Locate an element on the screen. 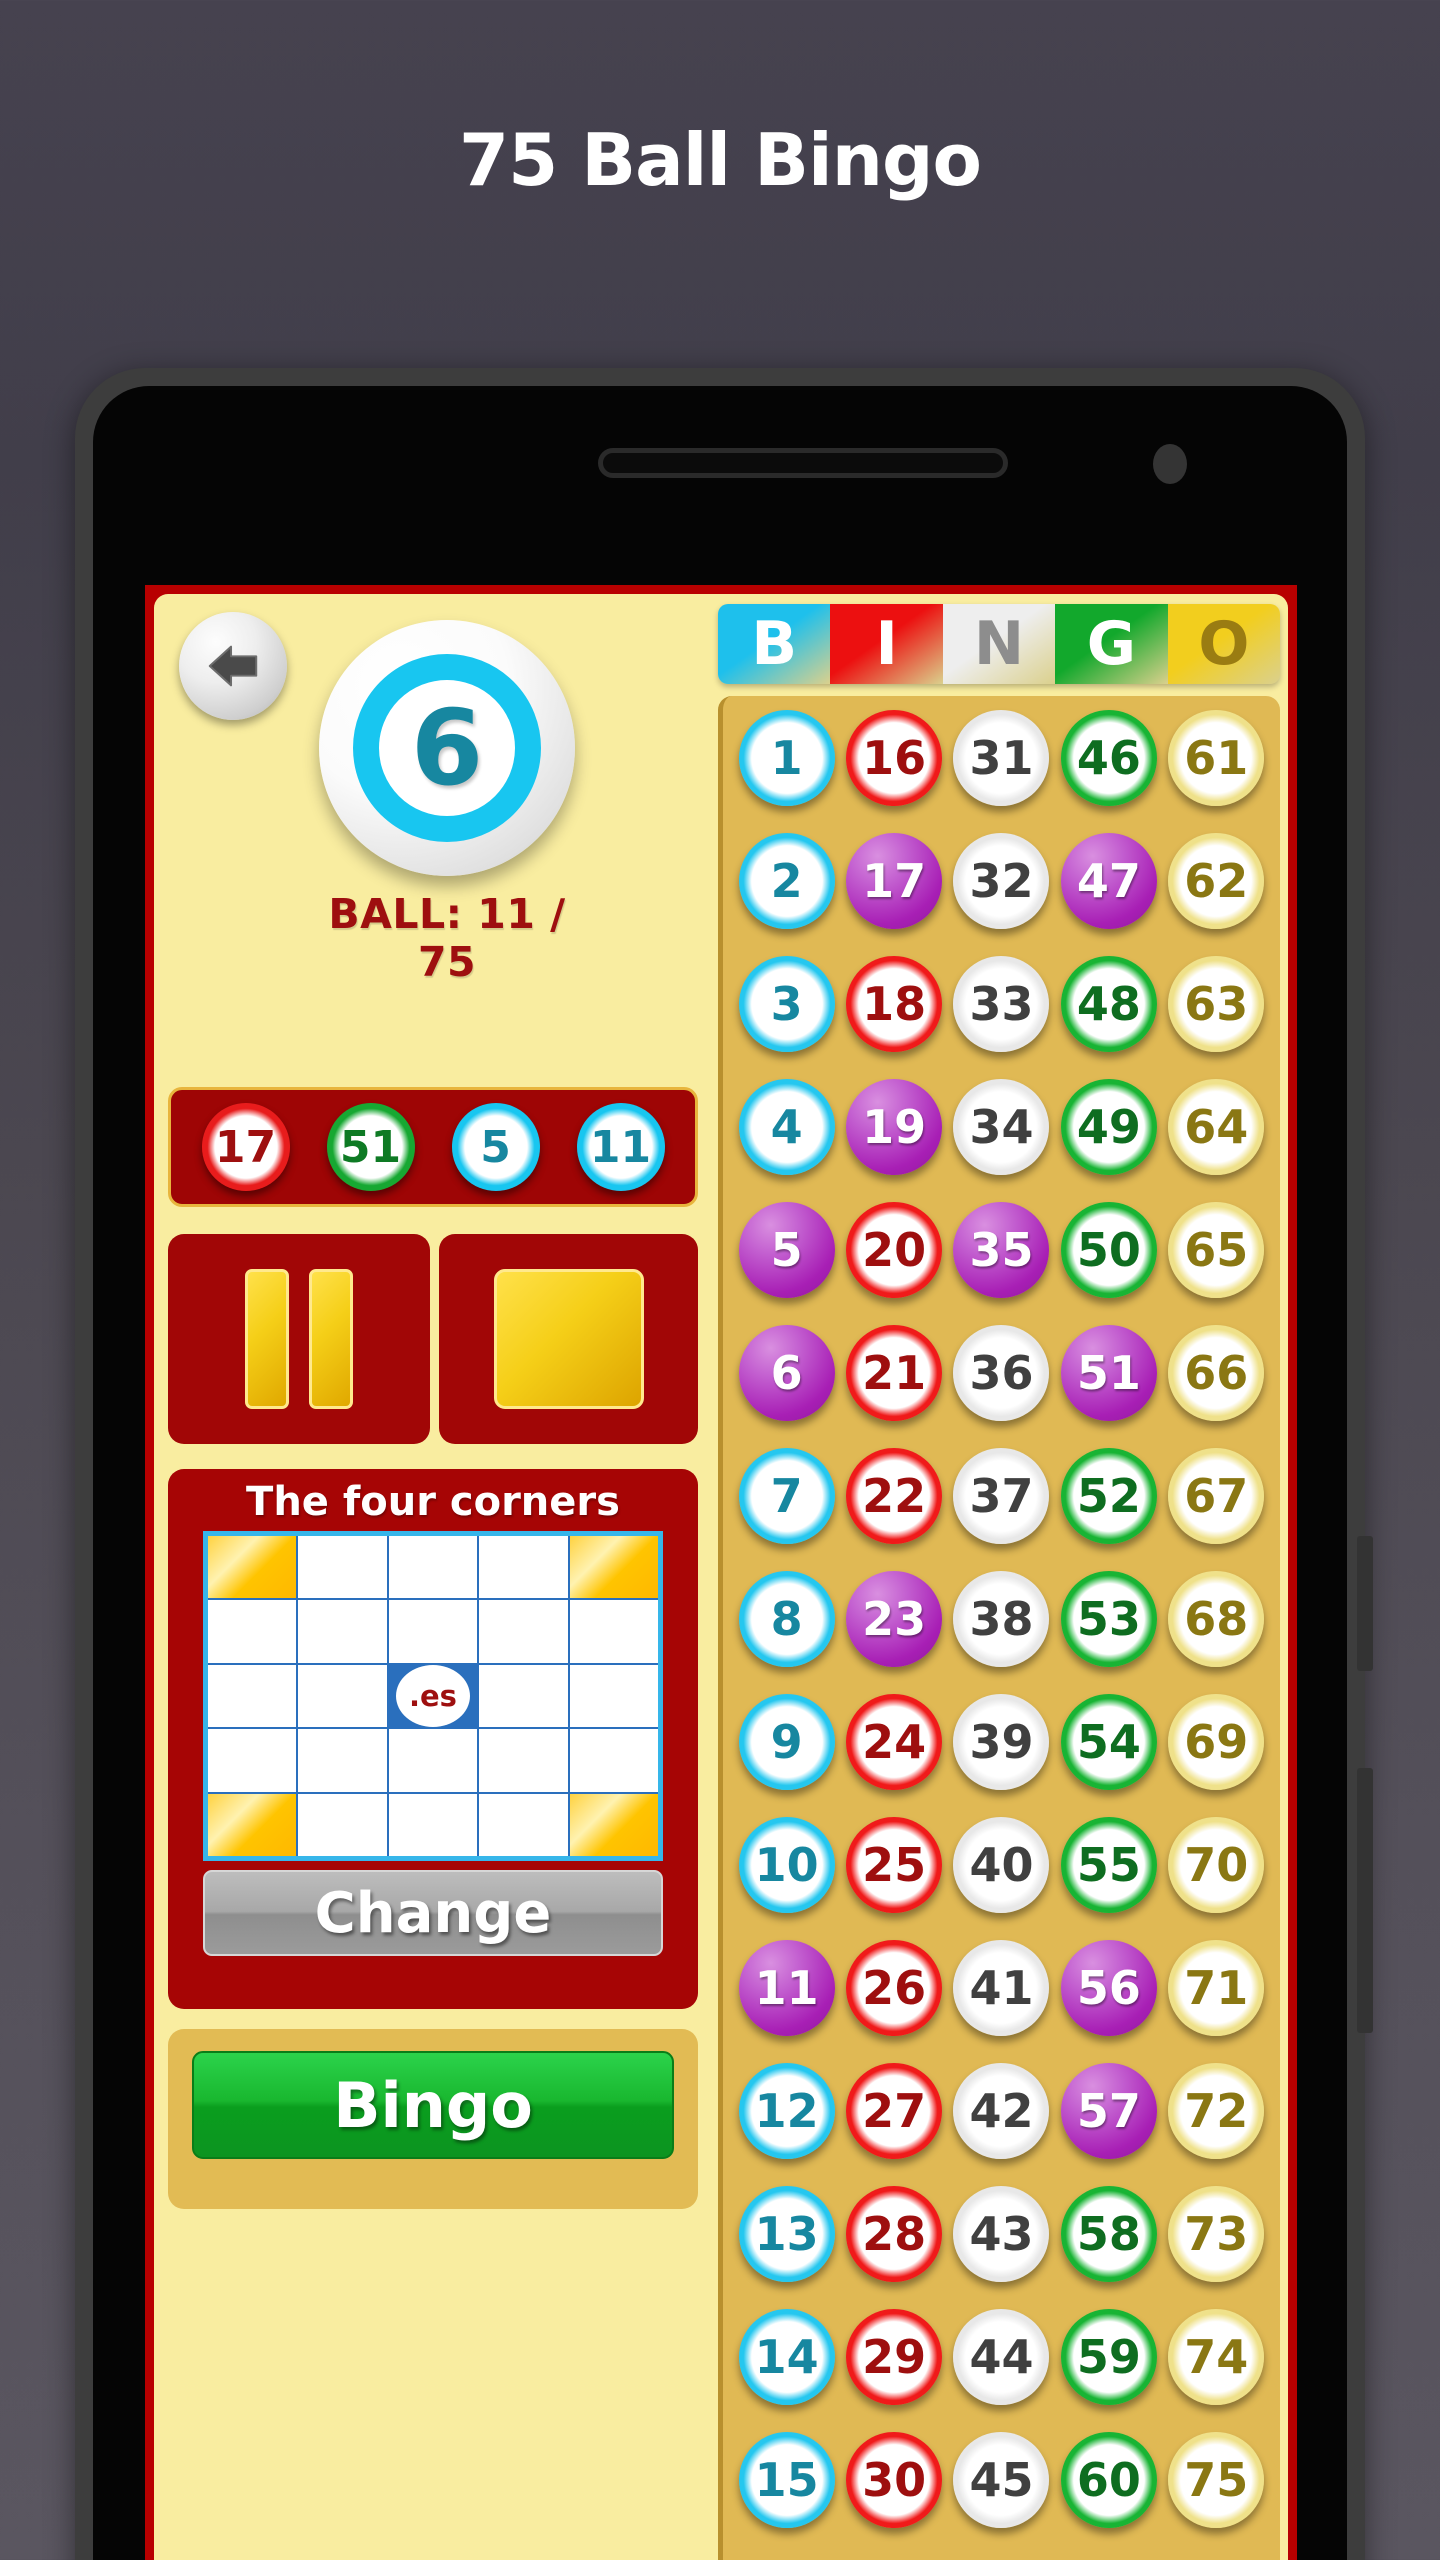  board-ball-12: 12 is located at coordinates (786, 2111).